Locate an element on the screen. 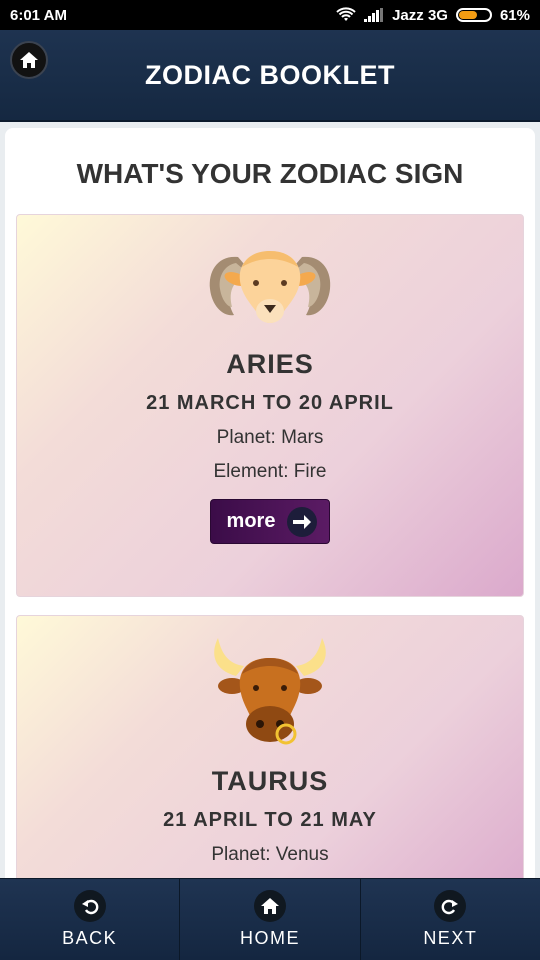 The height and width of the screenshot is (960, 540). app-title: ZODIAC BOOKLET is located at coordinates (270, 74).